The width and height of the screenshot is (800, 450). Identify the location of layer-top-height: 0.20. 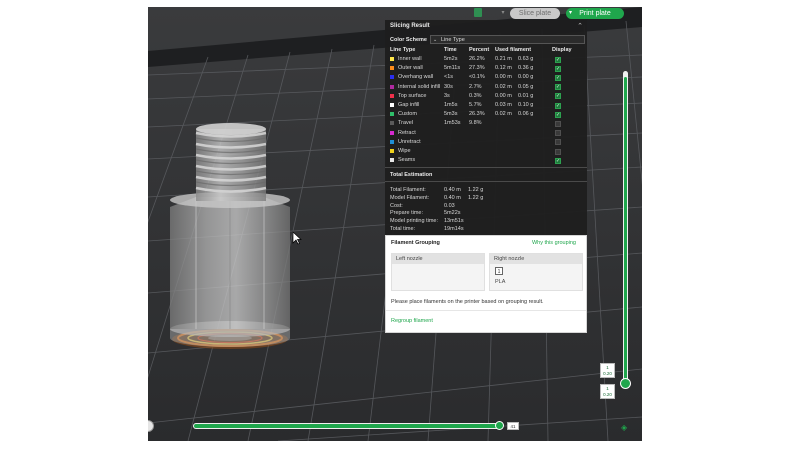
(607, 373).